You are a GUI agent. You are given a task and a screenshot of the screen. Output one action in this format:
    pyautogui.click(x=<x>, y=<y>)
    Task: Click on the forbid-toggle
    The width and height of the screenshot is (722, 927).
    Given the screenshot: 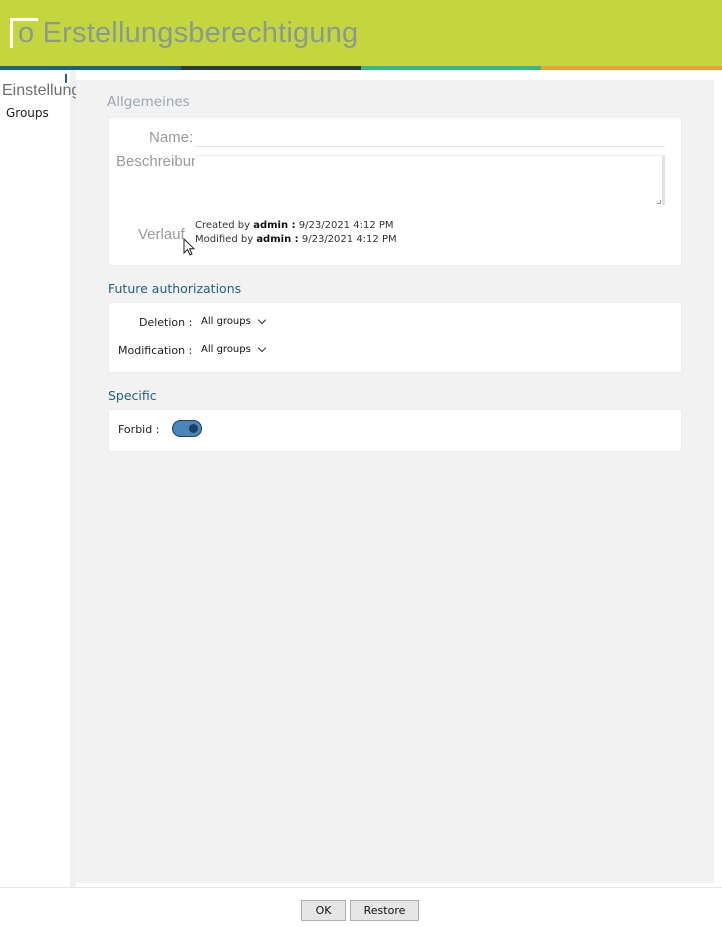 What is the action you would take?
    pyautogui.click(x=187, y=428)
    